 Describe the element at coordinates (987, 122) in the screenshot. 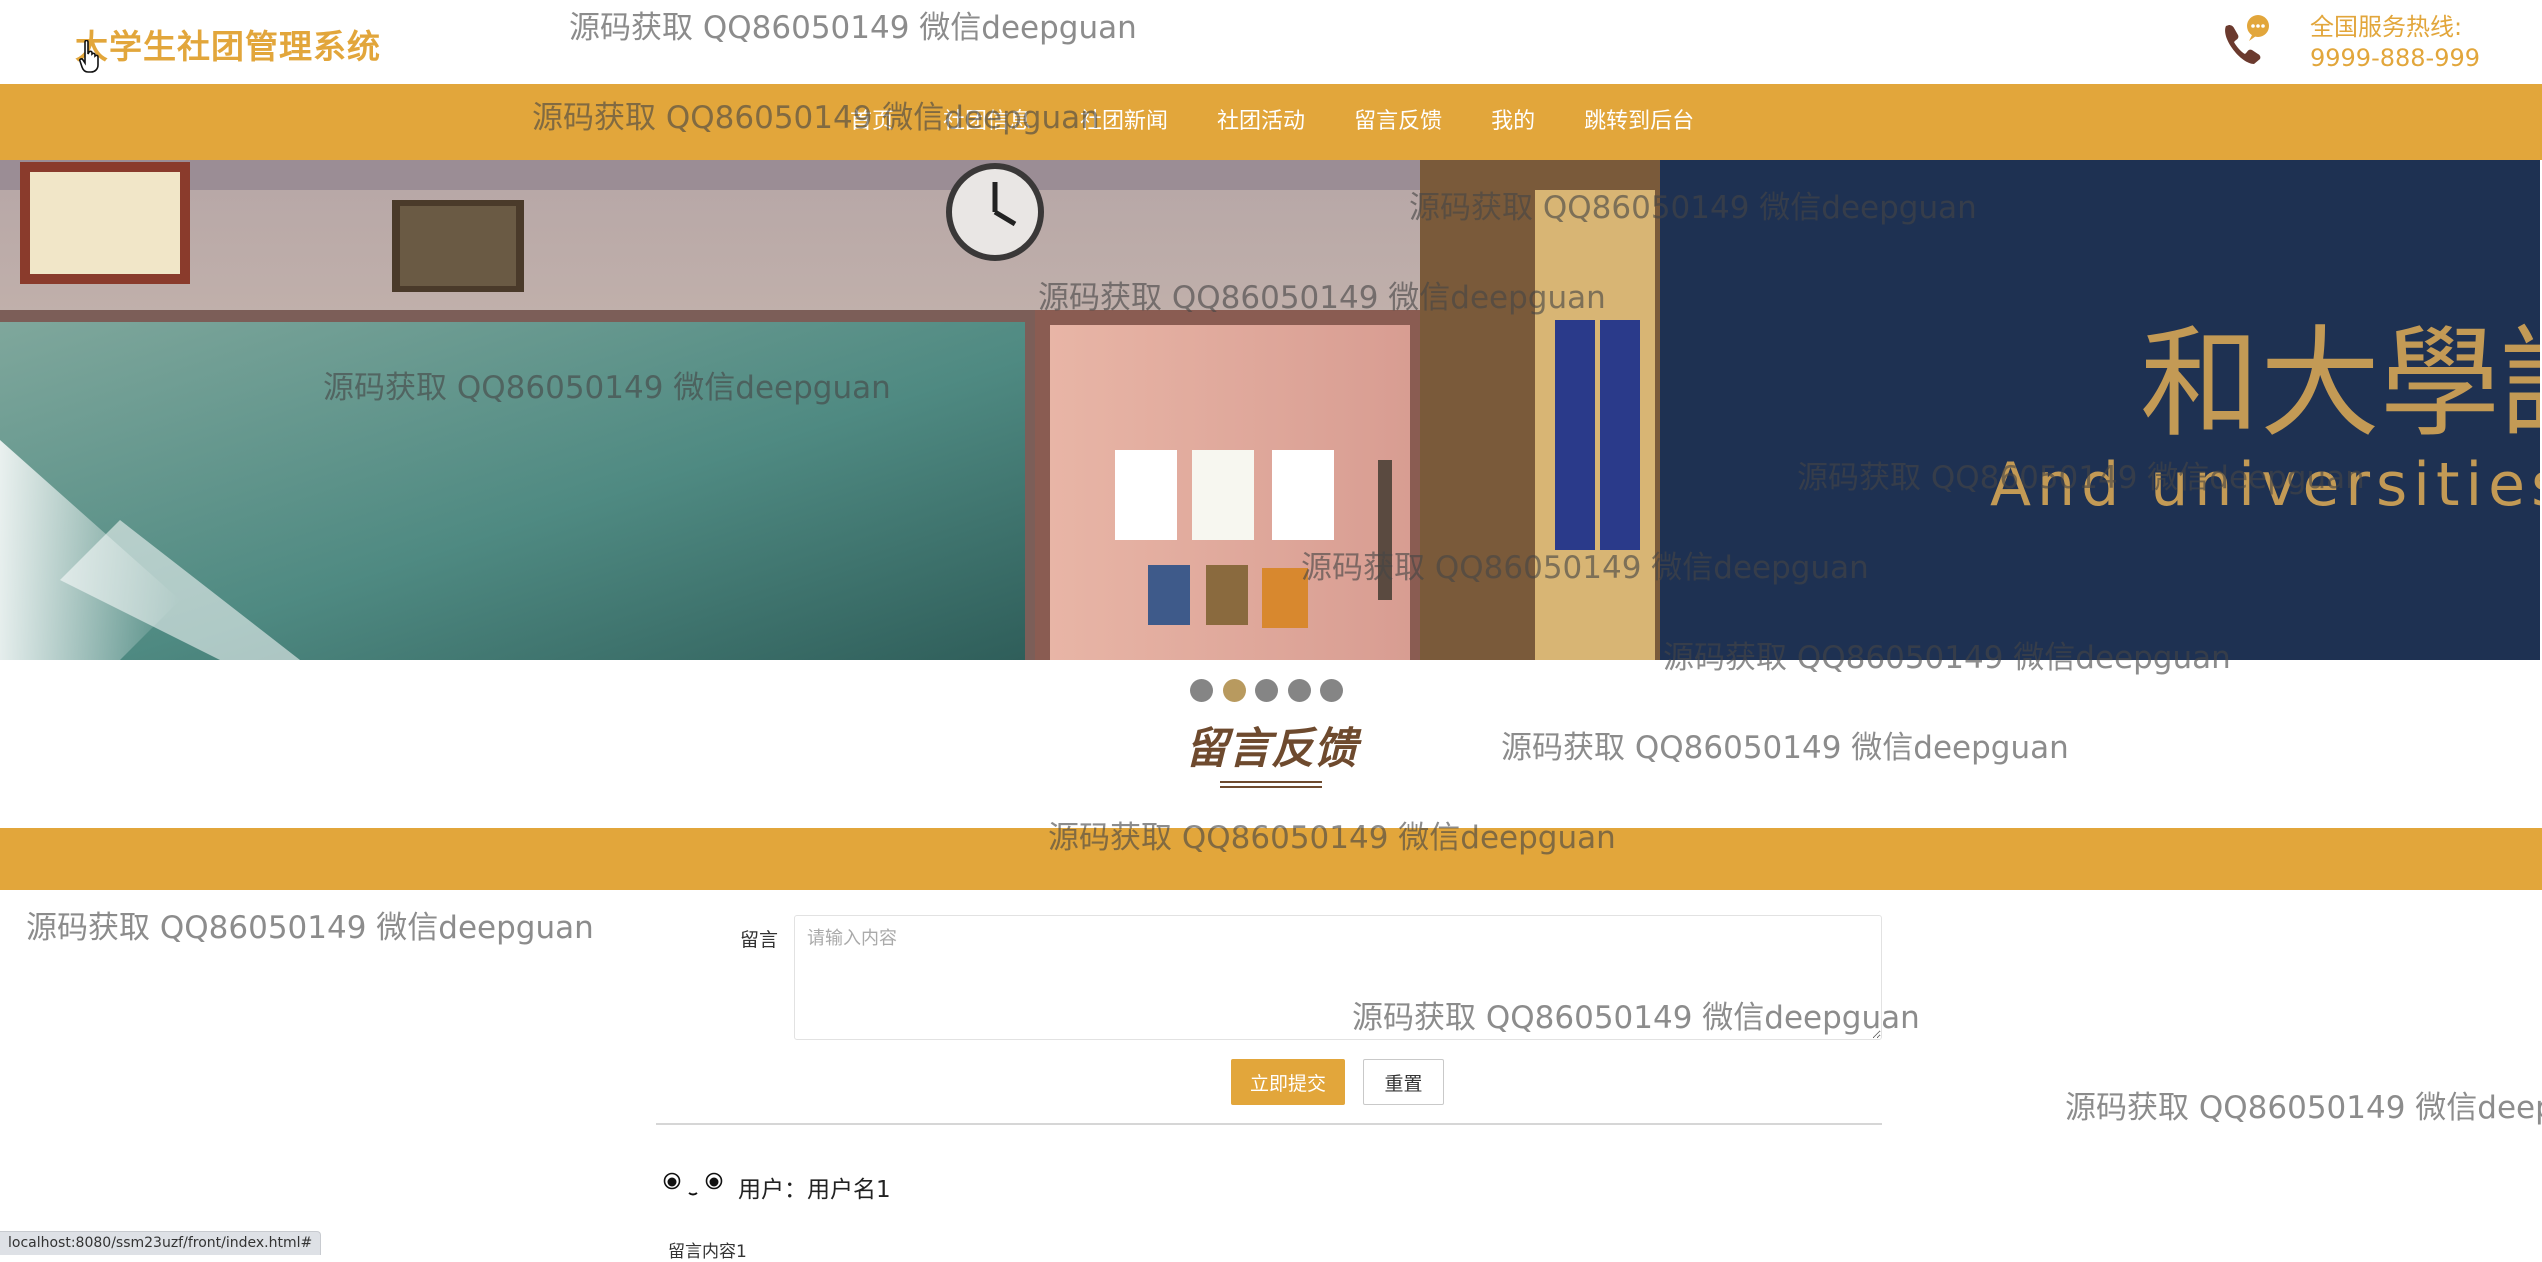

I see `nav-item-club-info: 社团信息` at that location.